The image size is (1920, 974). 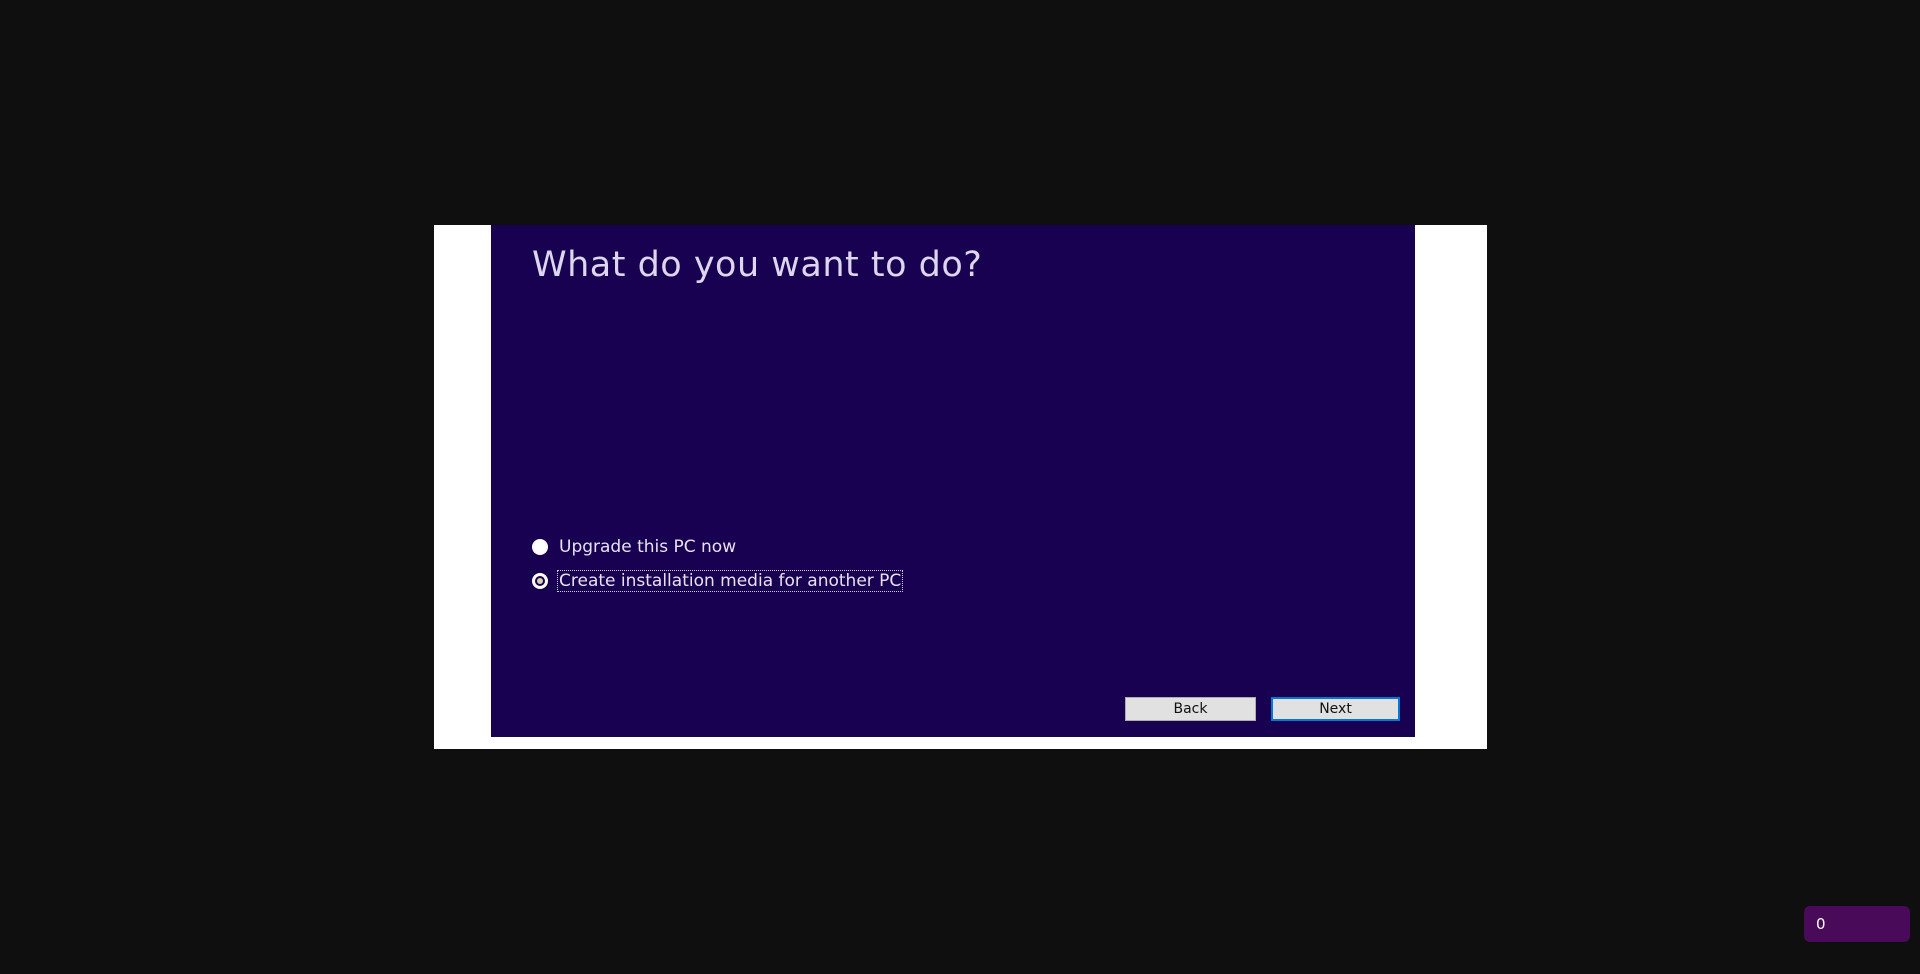 I want to click on page-title: What do you want to do?, so click(x=757, y=265).